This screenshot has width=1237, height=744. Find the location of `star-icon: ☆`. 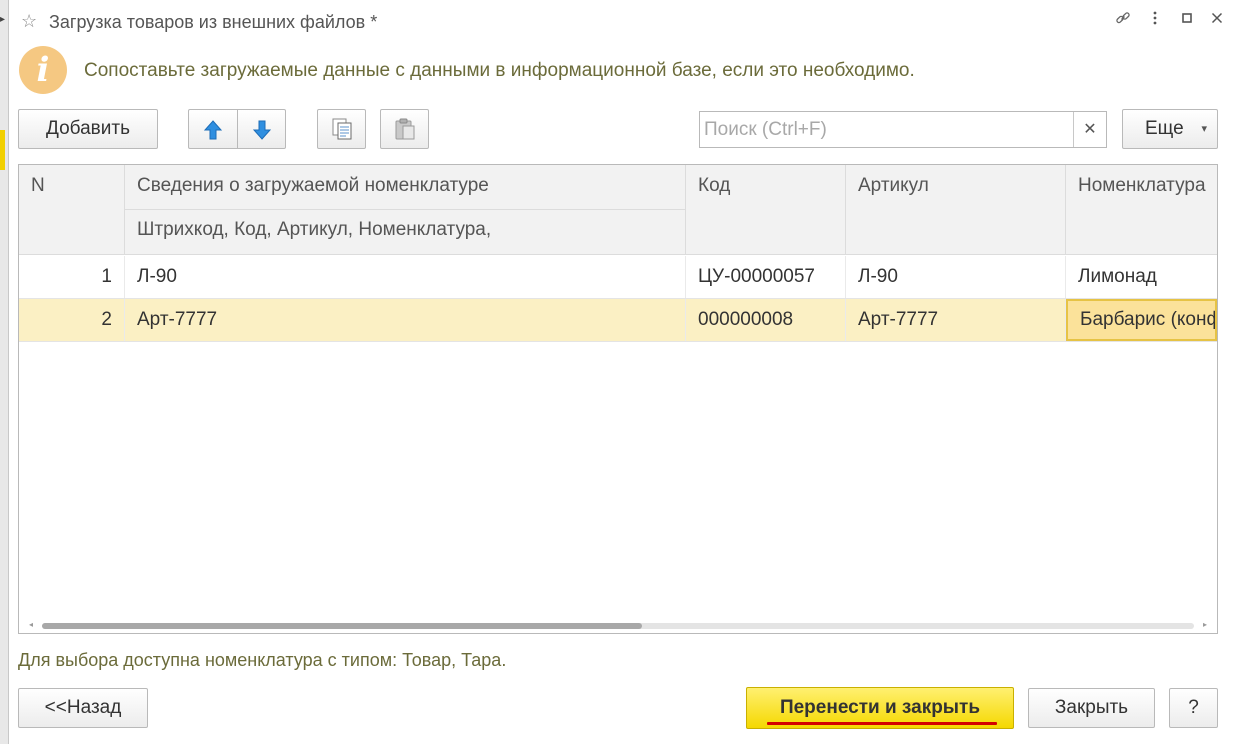

star-icon: ☆ is located at coordinates (29, 21).